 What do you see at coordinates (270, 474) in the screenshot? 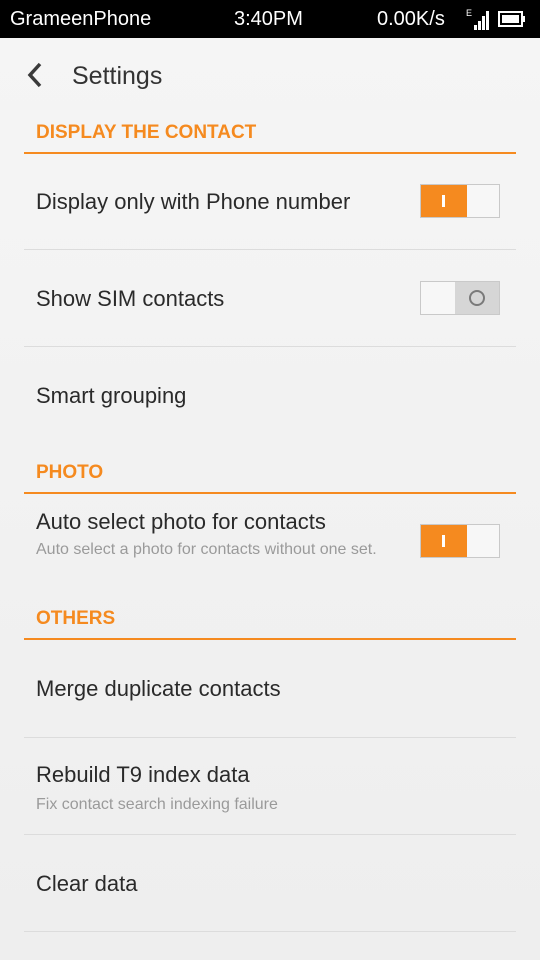
I see `section-header-photo: PHOTO` at bounding box center [270, 474].